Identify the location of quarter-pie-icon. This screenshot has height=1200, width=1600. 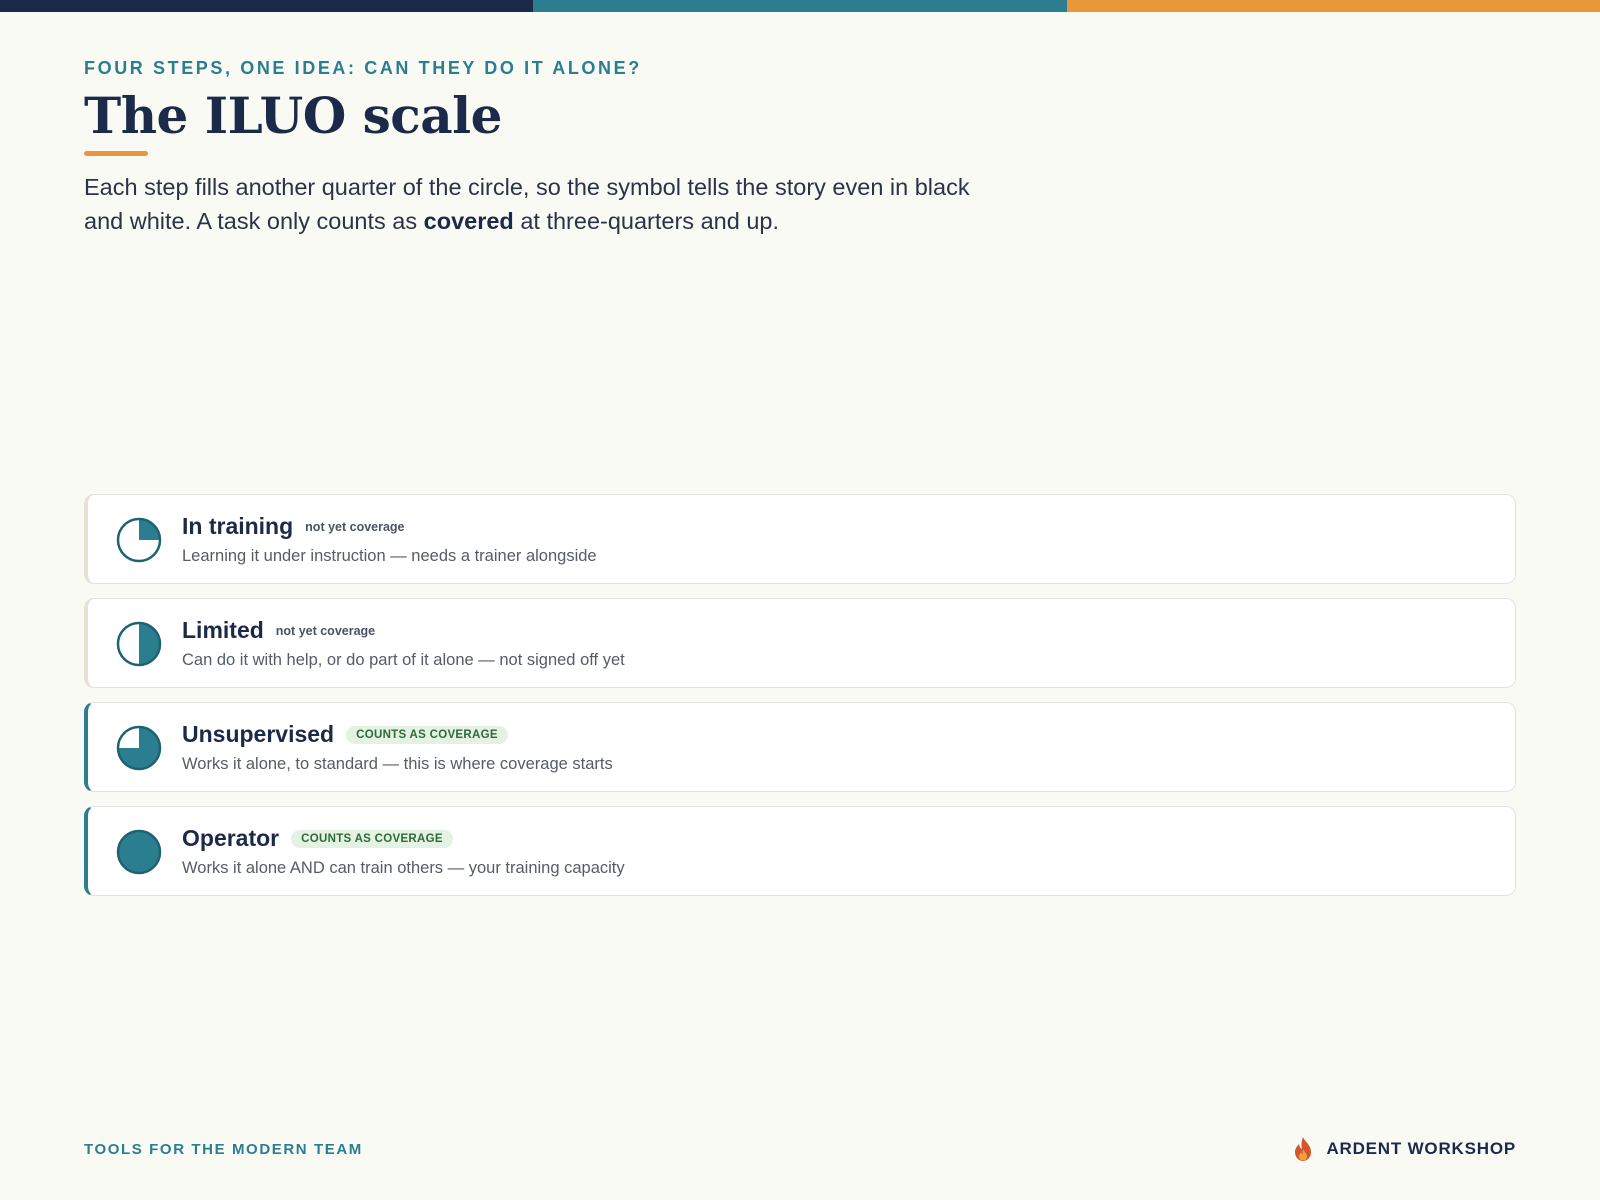
(139, 540).